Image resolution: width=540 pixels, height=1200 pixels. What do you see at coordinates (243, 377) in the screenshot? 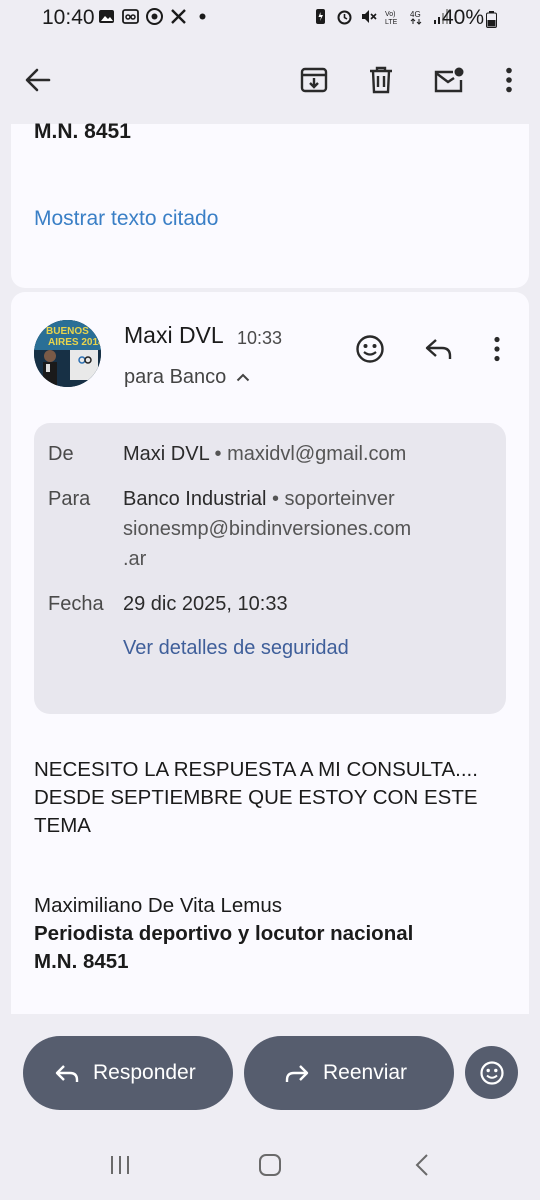
I see `chevron-up-icon` at bounding box center [243, 377].